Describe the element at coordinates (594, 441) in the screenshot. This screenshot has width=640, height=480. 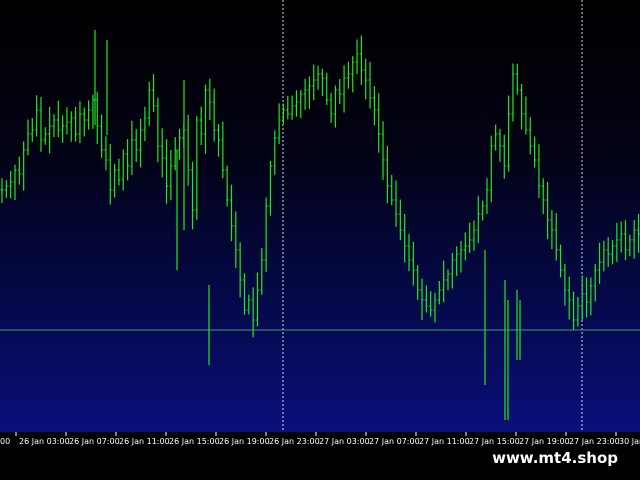
I see `time-axis-tick-label: 27 Jan 23:00` at that location.